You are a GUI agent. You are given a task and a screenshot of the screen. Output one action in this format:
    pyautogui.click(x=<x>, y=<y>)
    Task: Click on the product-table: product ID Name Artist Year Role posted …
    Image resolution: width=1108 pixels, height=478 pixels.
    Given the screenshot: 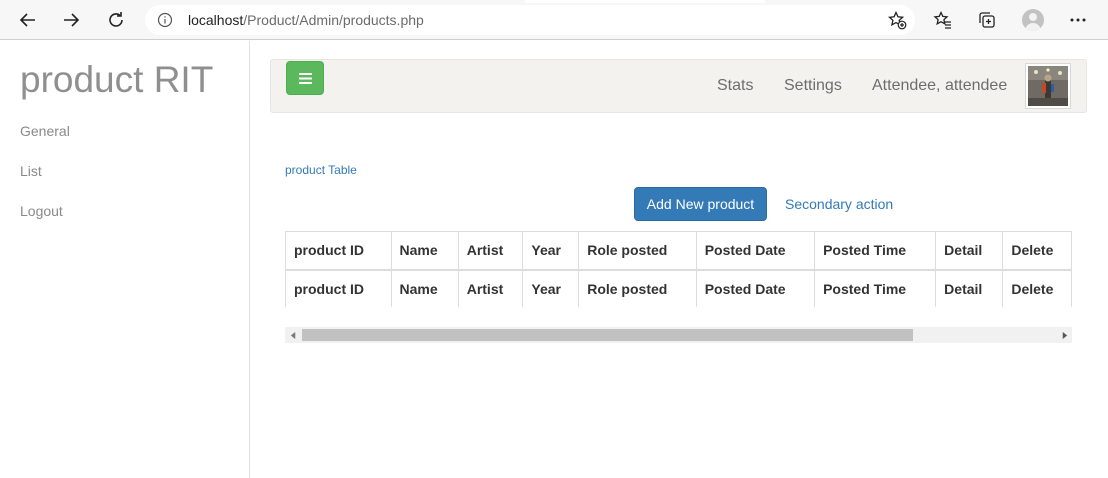 What is the action you would take?
    pyautogui.click(x=678, y=269)
    